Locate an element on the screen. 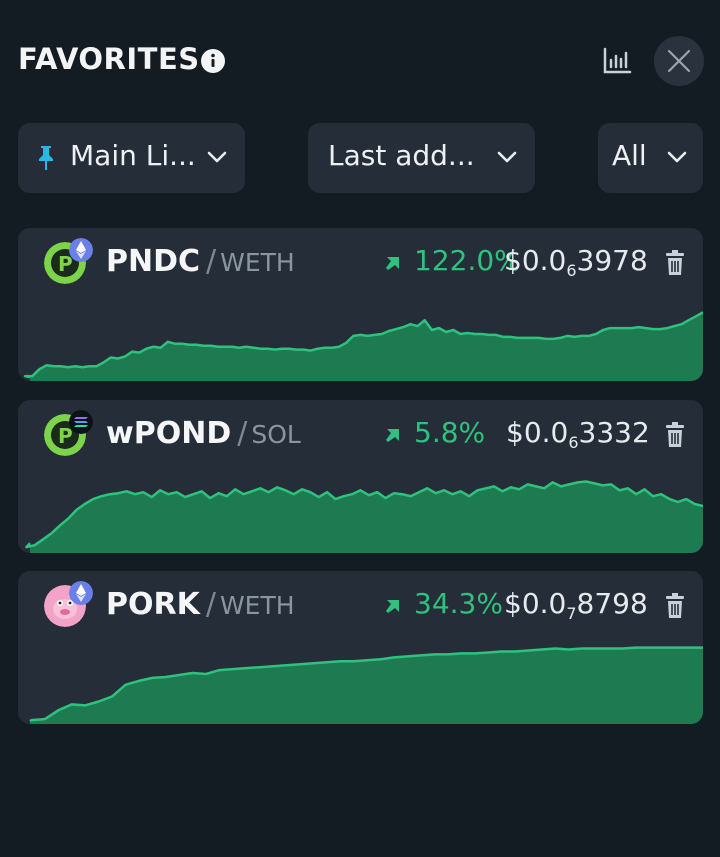 Image resolution: width=720 pixels, height=857 pixels. filter-bar: Main Li... Last add... All is located at coordinates (360, 158).